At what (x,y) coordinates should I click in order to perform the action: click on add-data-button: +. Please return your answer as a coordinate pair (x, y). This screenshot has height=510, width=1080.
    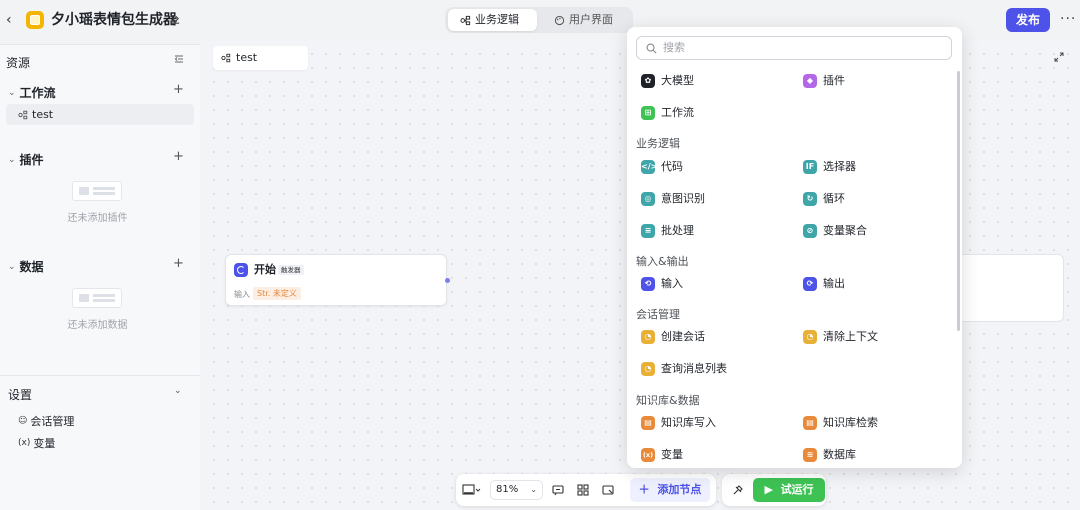
    Looking at the image, I should click on (178, 263).